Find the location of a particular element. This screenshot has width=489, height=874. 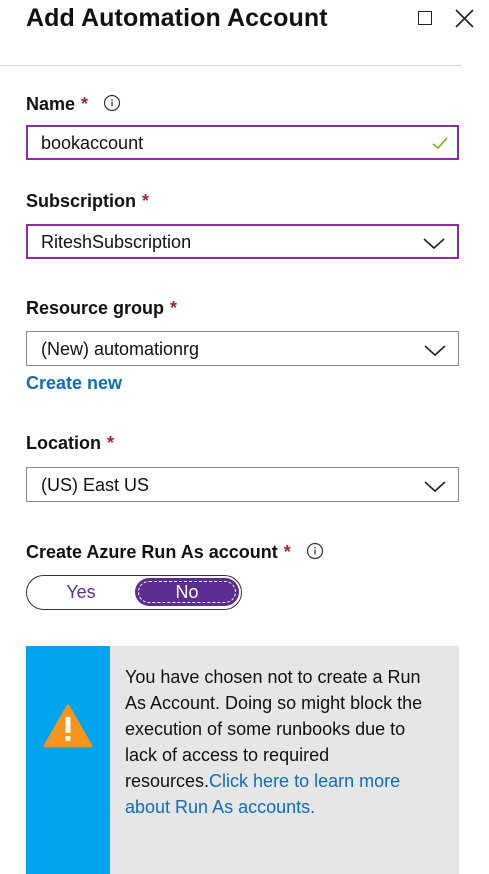

toggle-option-no: No is located at coordinates (187, 592).